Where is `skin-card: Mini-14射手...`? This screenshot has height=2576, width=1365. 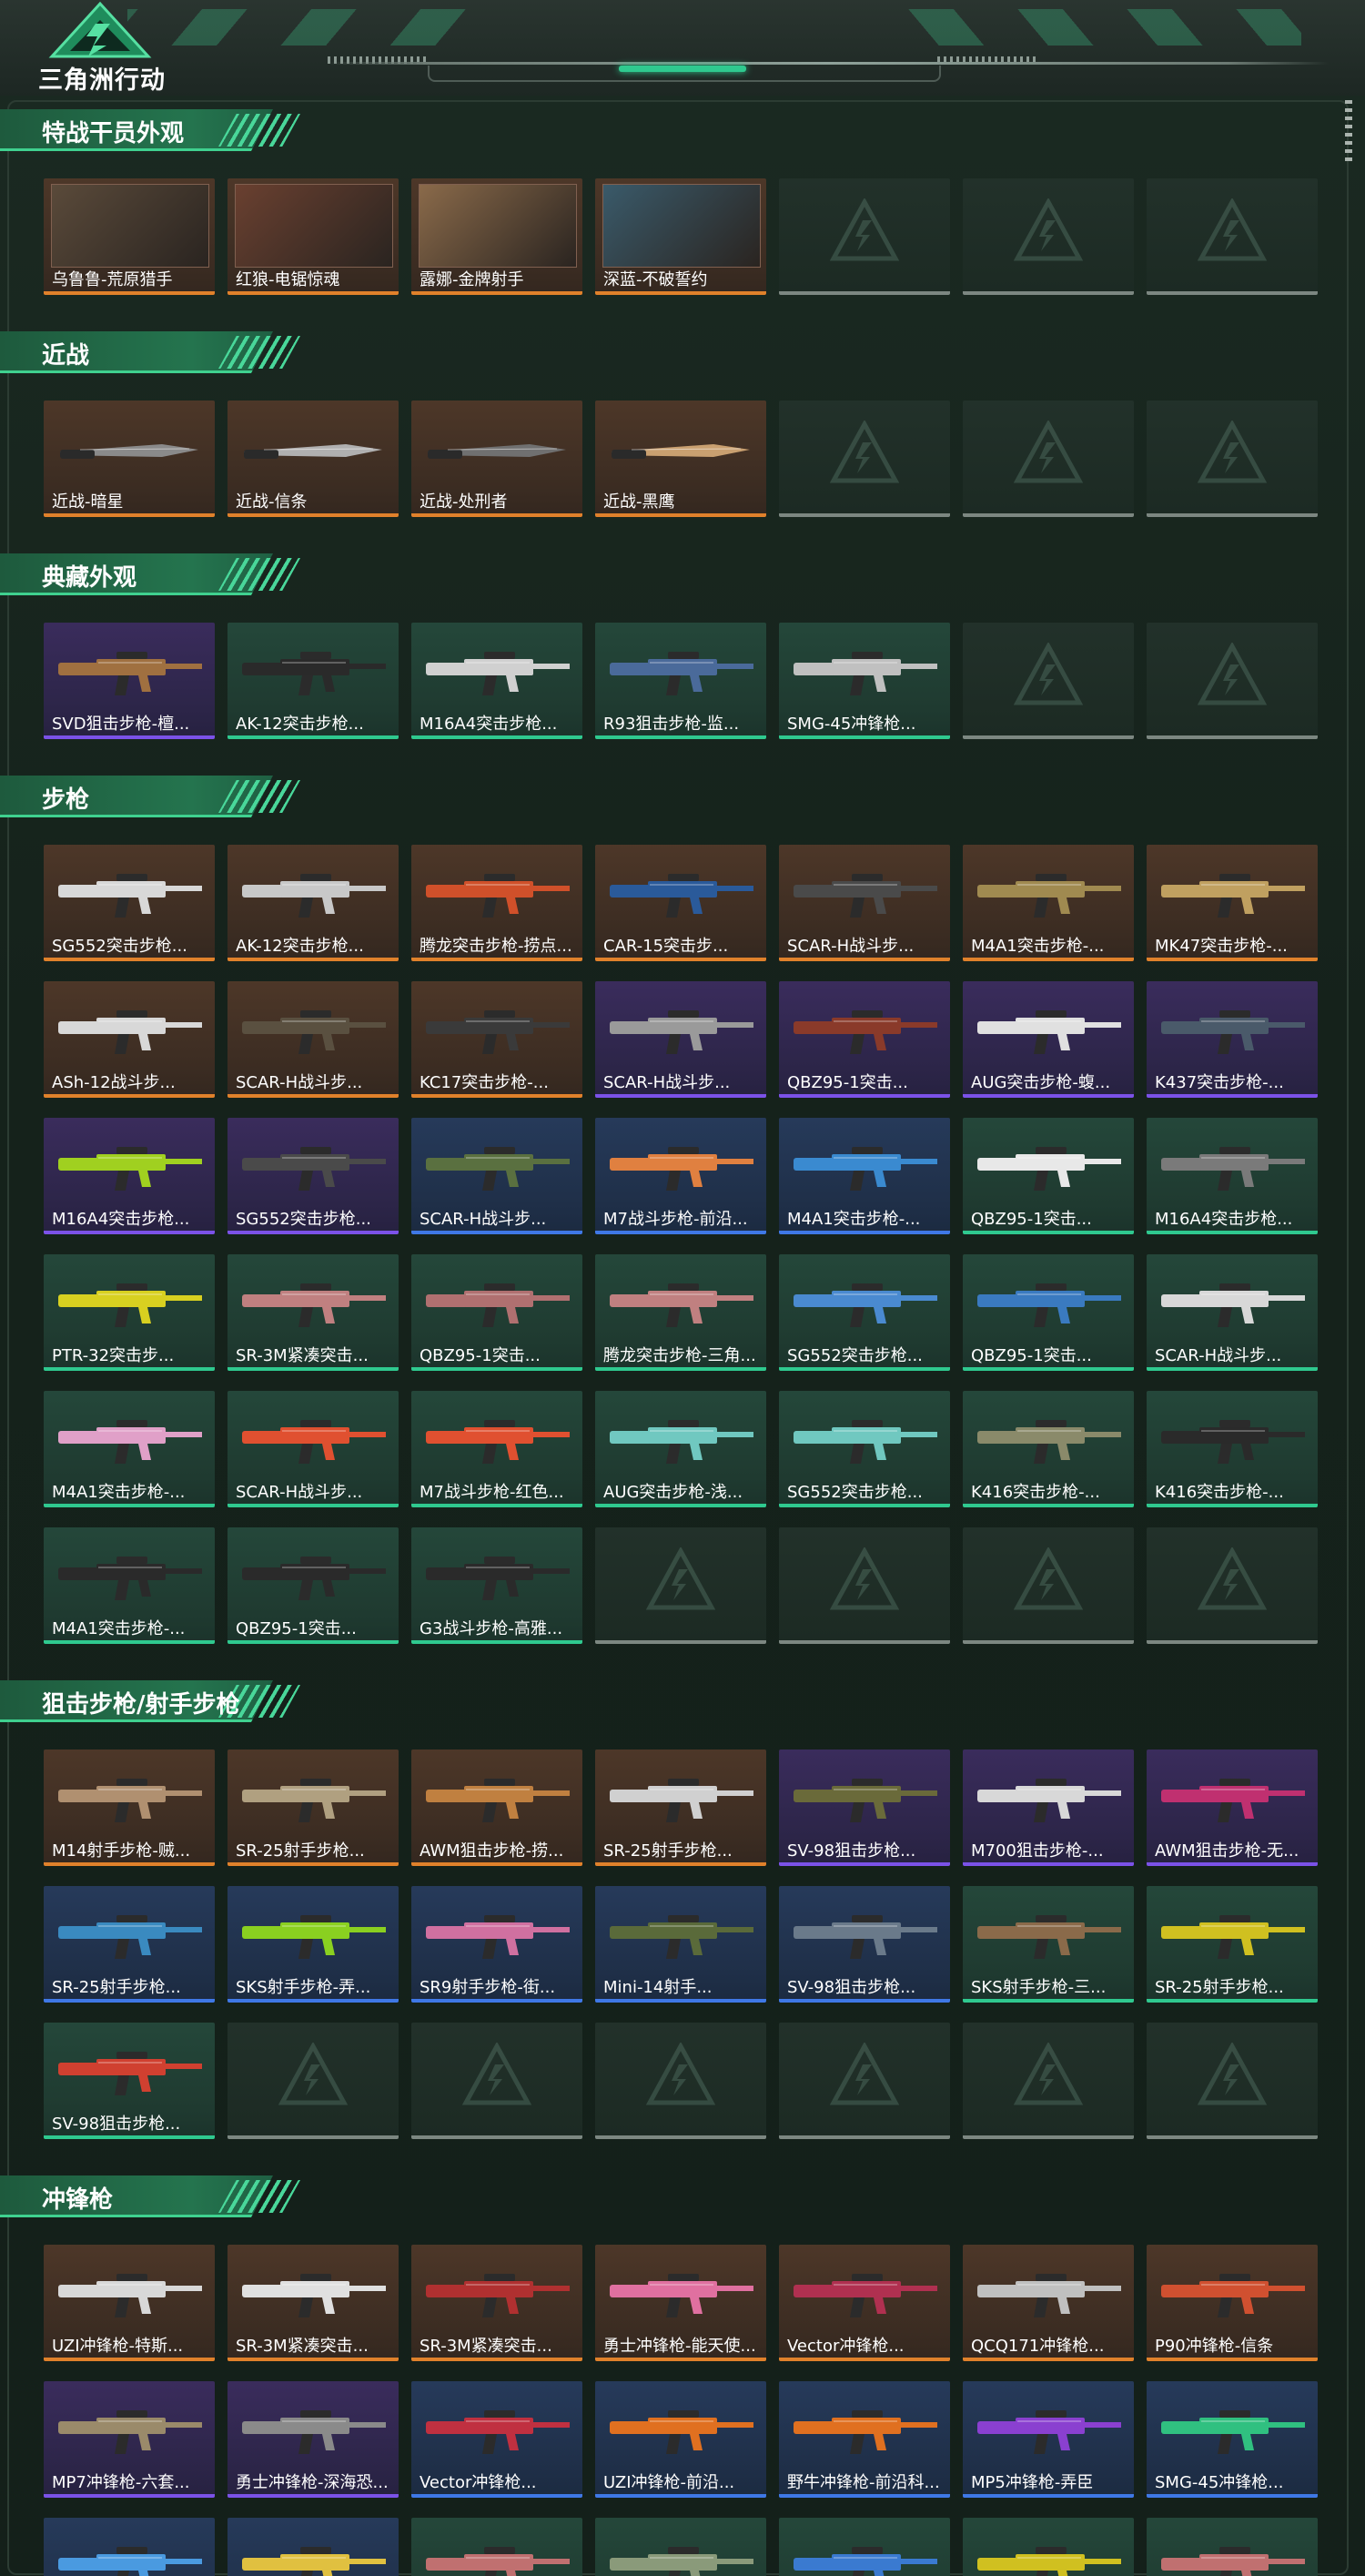
skin-card: Mini-14射手... is located at coordinates (680, 1944).